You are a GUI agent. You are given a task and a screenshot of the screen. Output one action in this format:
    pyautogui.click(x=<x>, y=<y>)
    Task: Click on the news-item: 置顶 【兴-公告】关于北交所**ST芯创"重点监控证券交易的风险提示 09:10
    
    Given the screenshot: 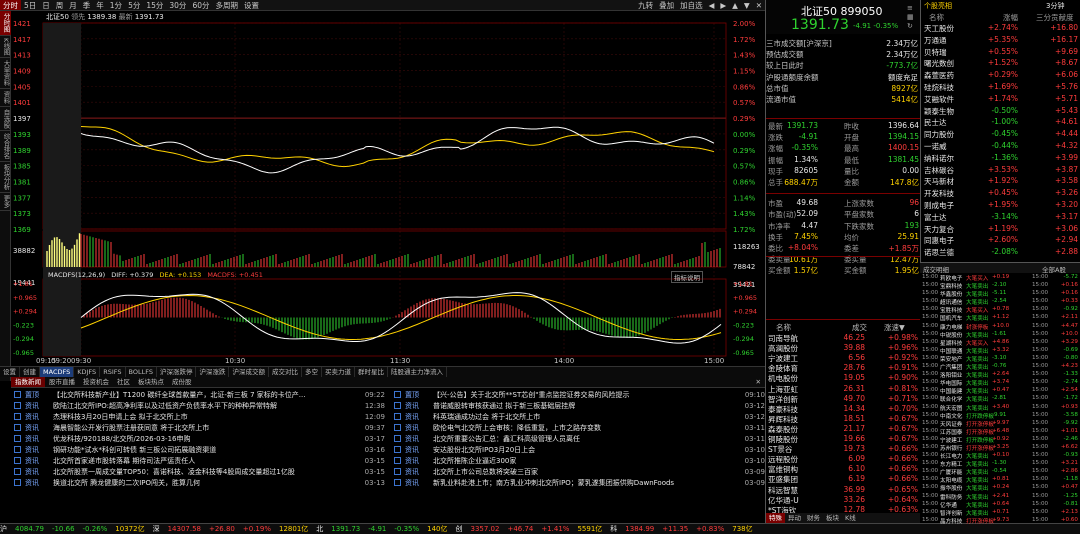 What is the action you would take?
    pyautogui.click(x=578, y=394)
    